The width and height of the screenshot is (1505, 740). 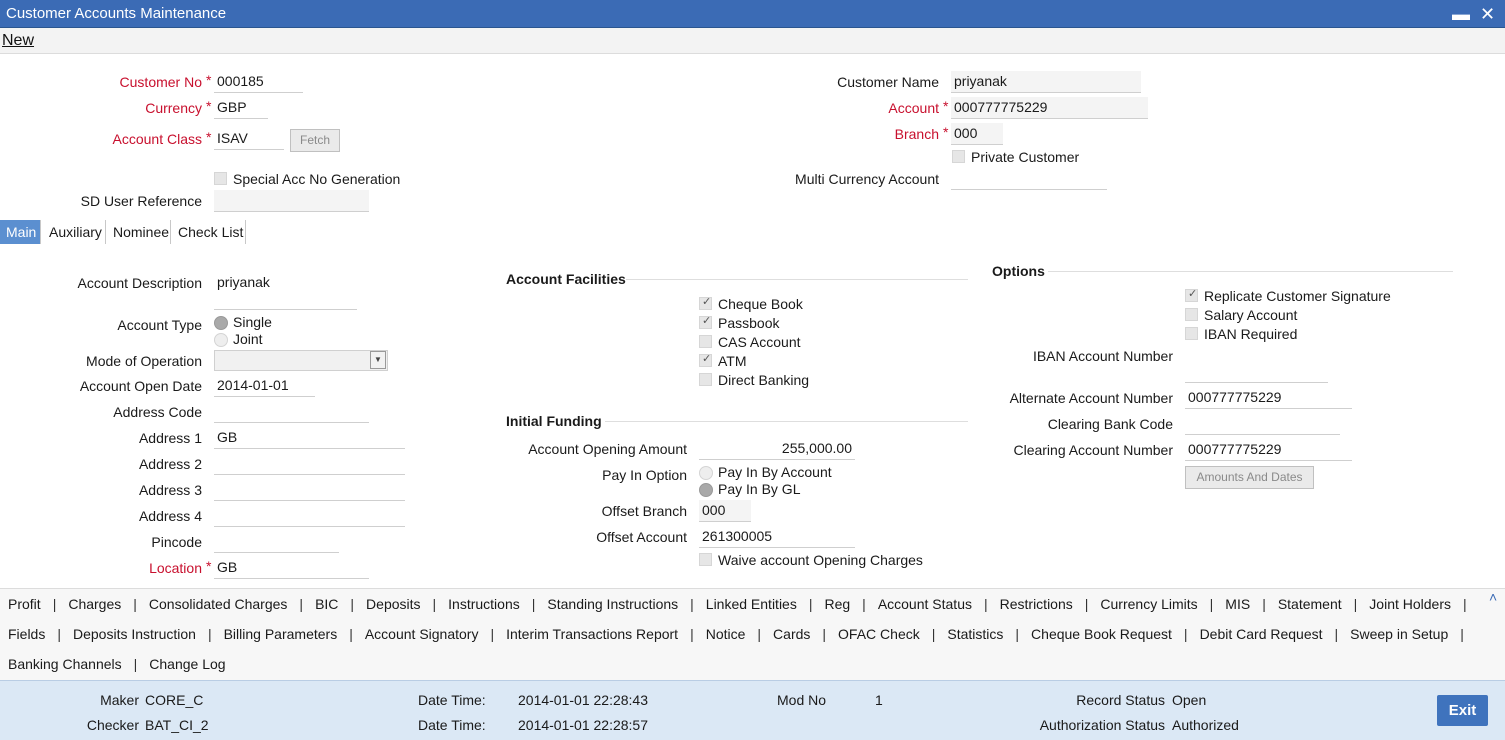 I want to click on account-class-field: ISAV, so click(x=249, y=139).